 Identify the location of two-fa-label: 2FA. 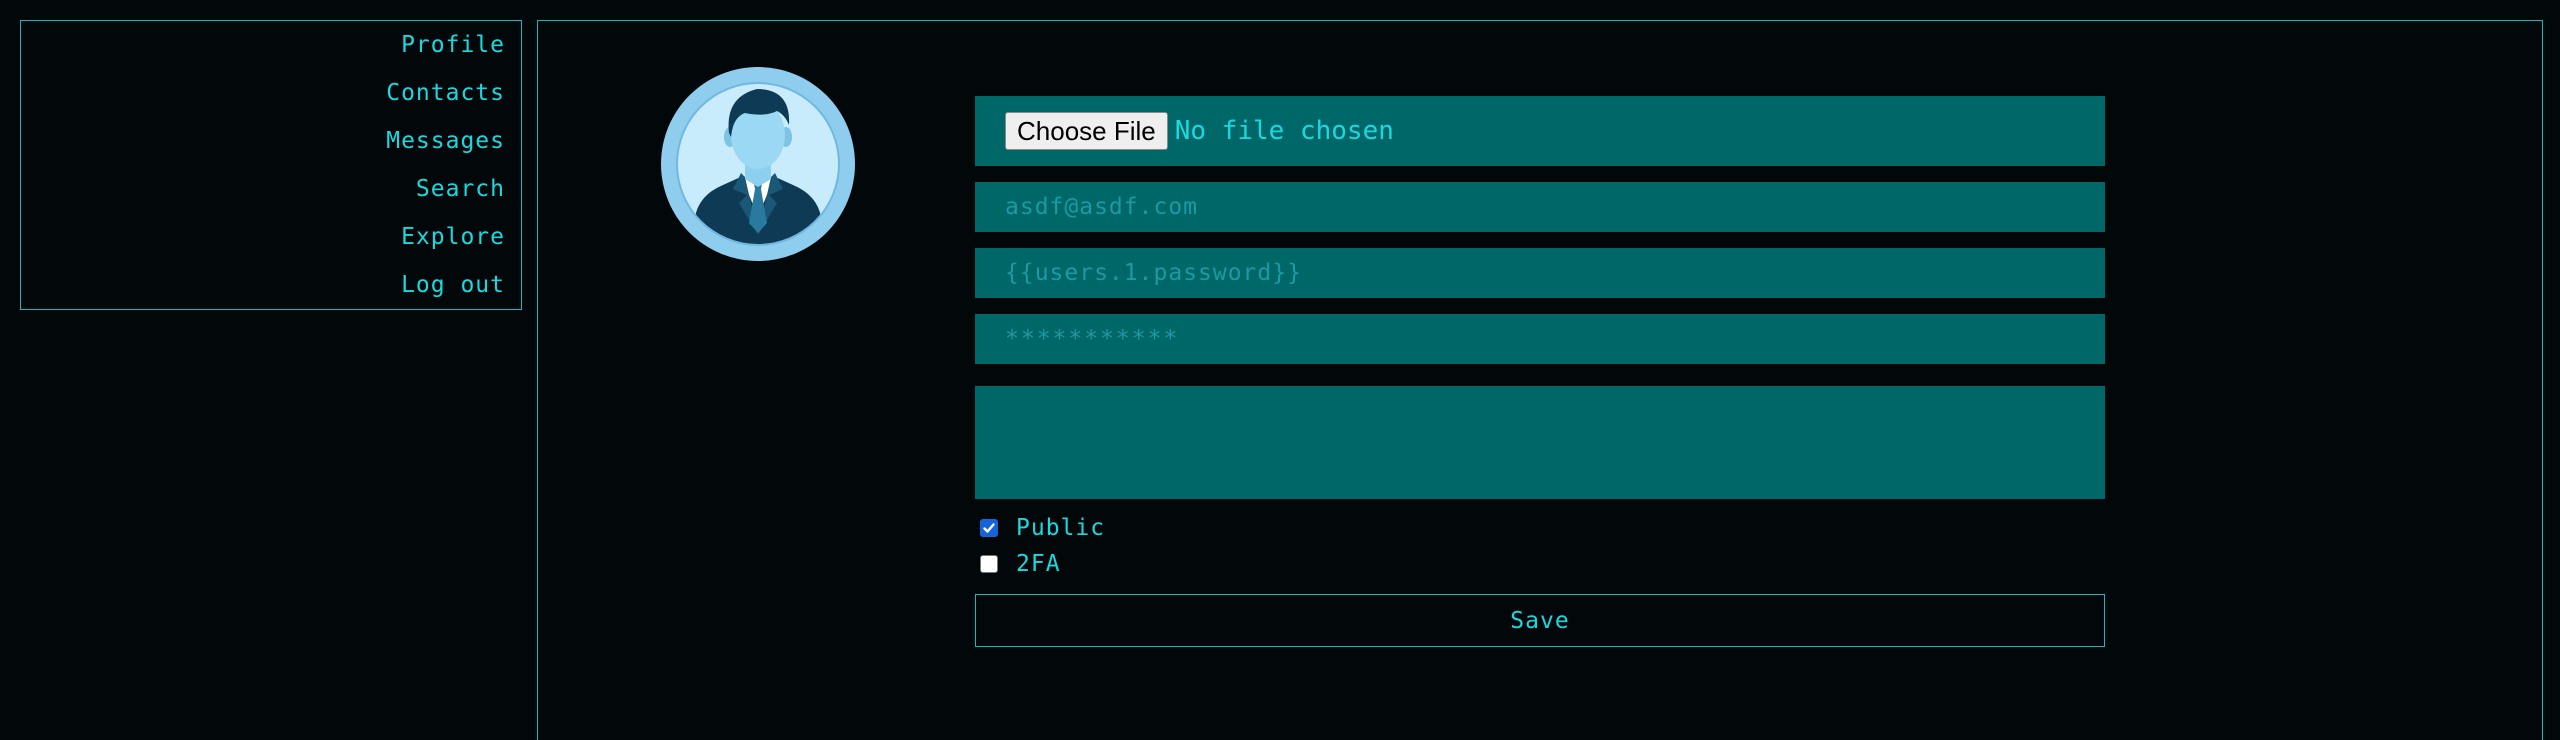
(1038, 564).